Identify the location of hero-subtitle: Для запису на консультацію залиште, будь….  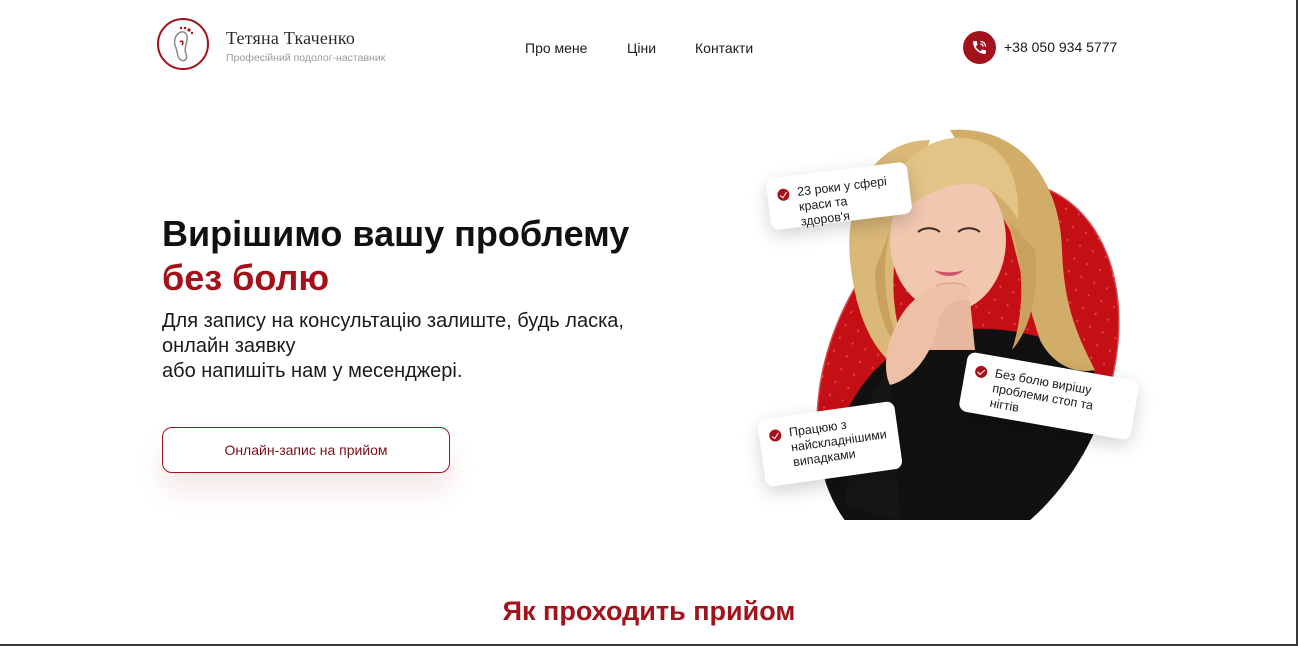
(442, 346).